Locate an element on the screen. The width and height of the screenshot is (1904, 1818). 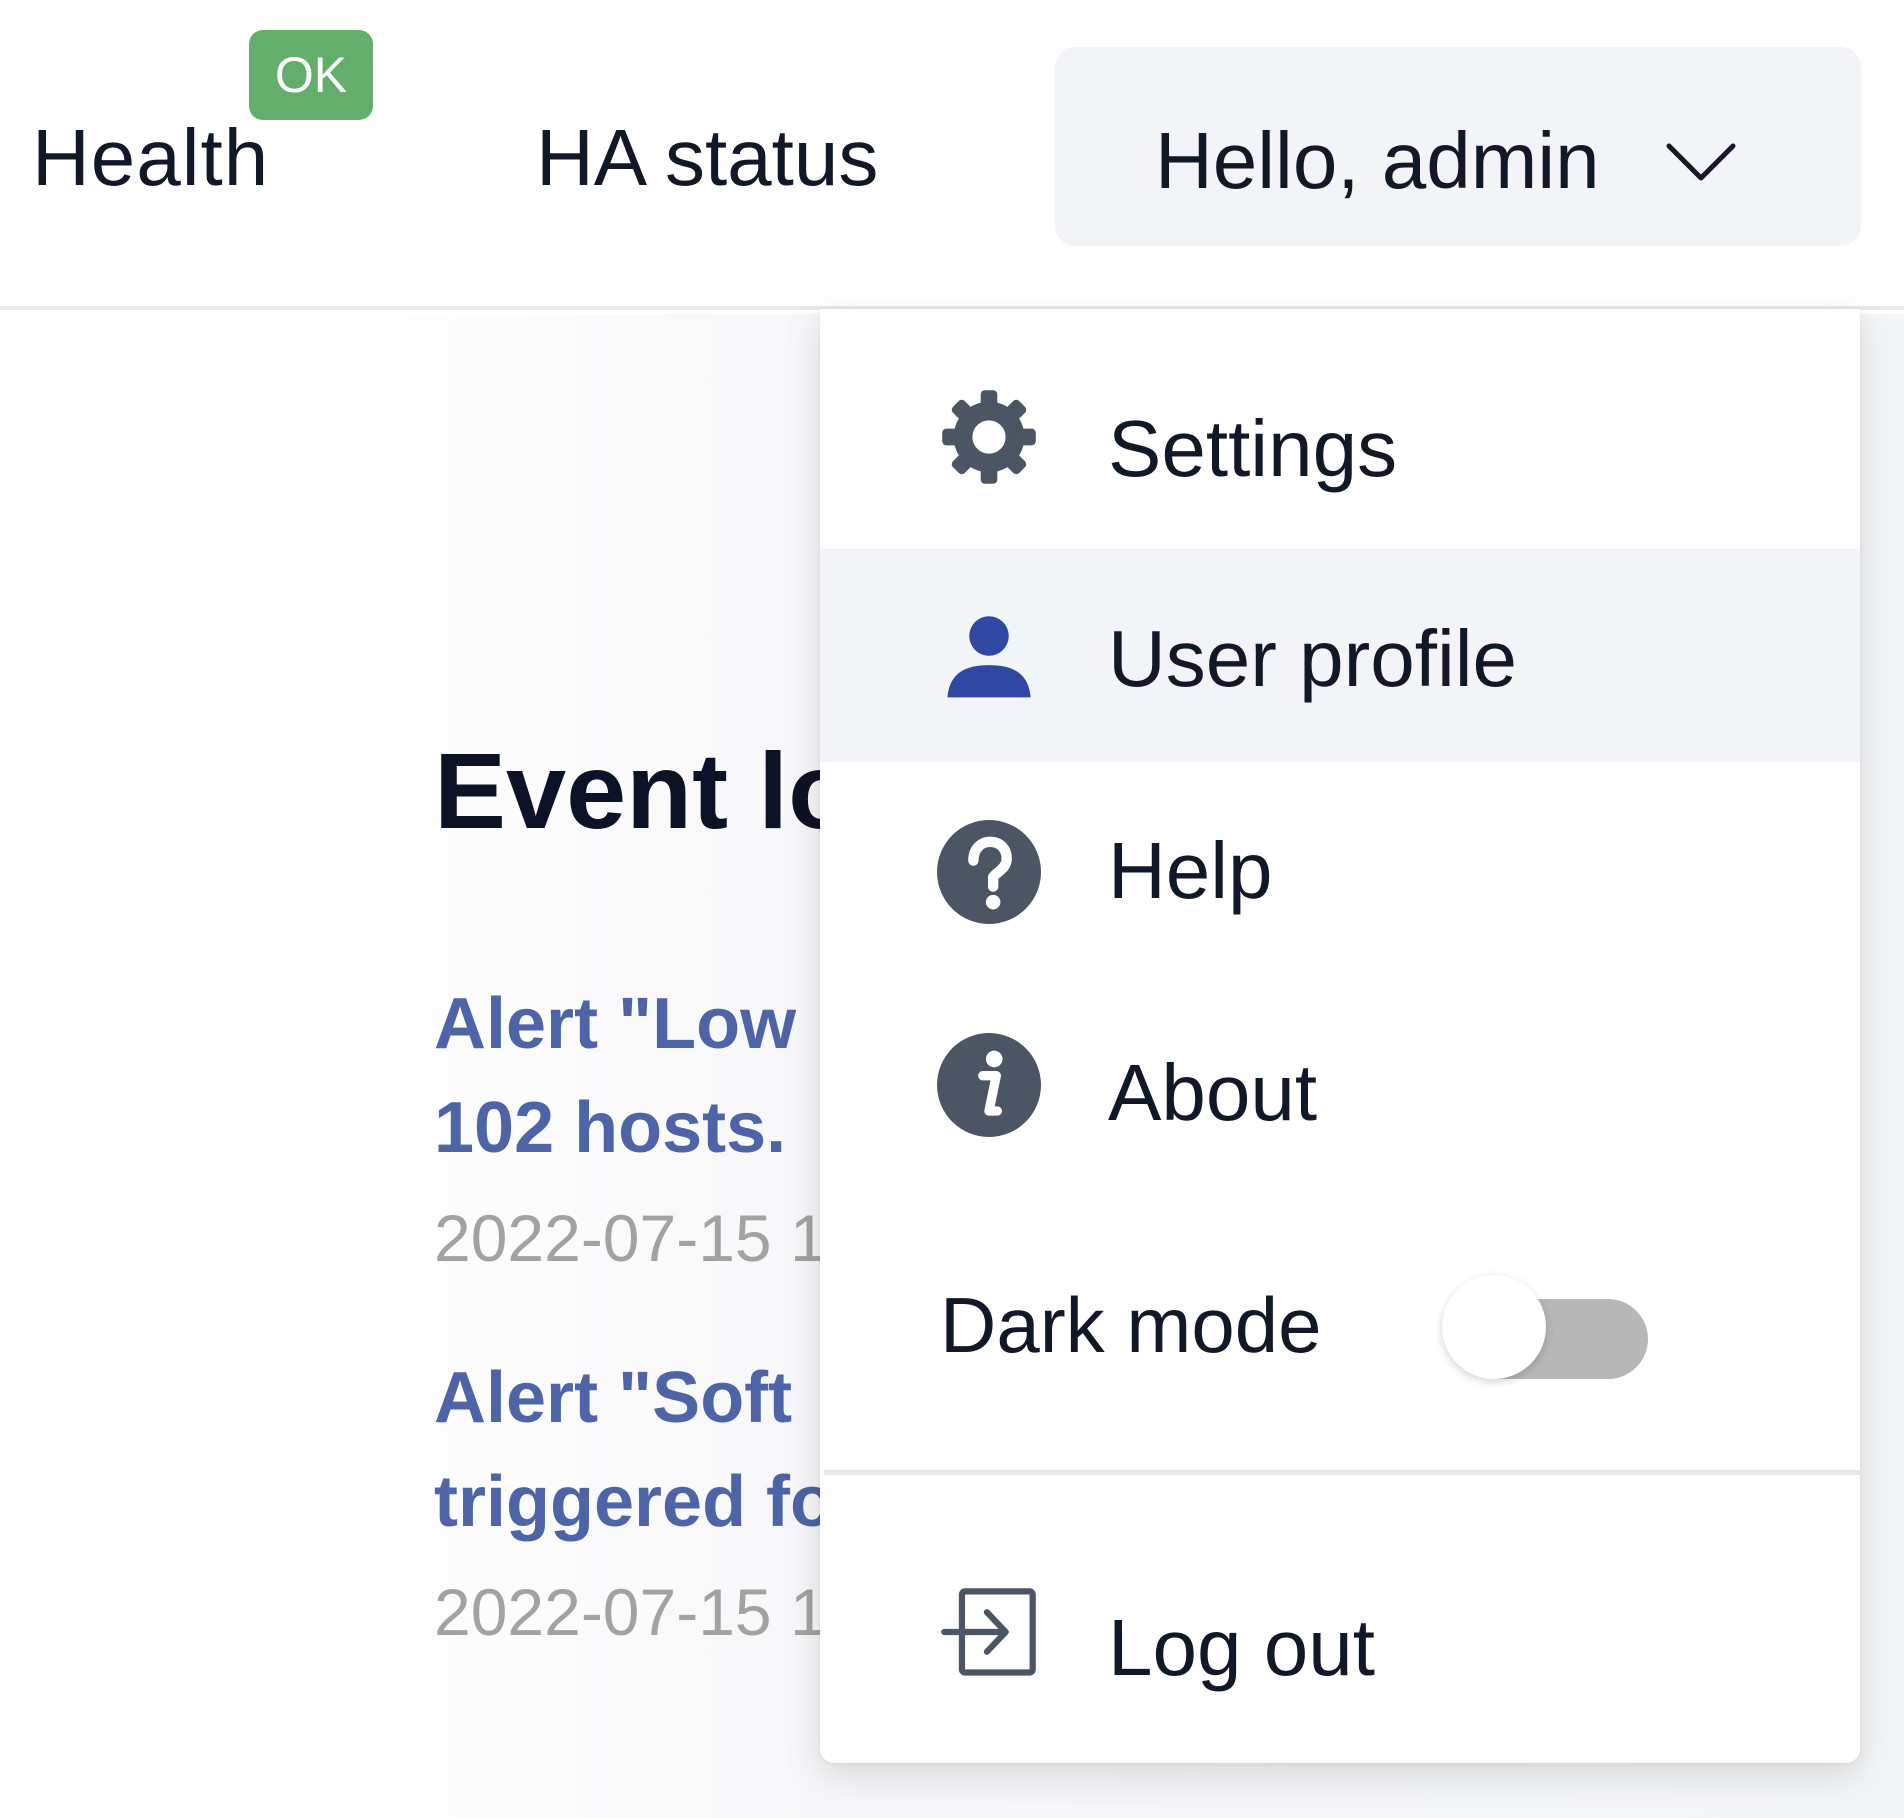
logout-icon is located at coordinates (988, 1632).